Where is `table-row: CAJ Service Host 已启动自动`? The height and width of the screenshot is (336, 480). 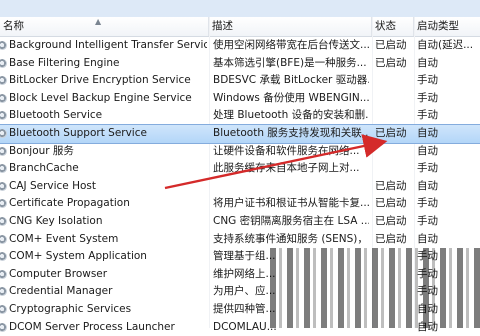 table-row: CAJ Service Host 已启动自动 is located at coordinates (240, 187).